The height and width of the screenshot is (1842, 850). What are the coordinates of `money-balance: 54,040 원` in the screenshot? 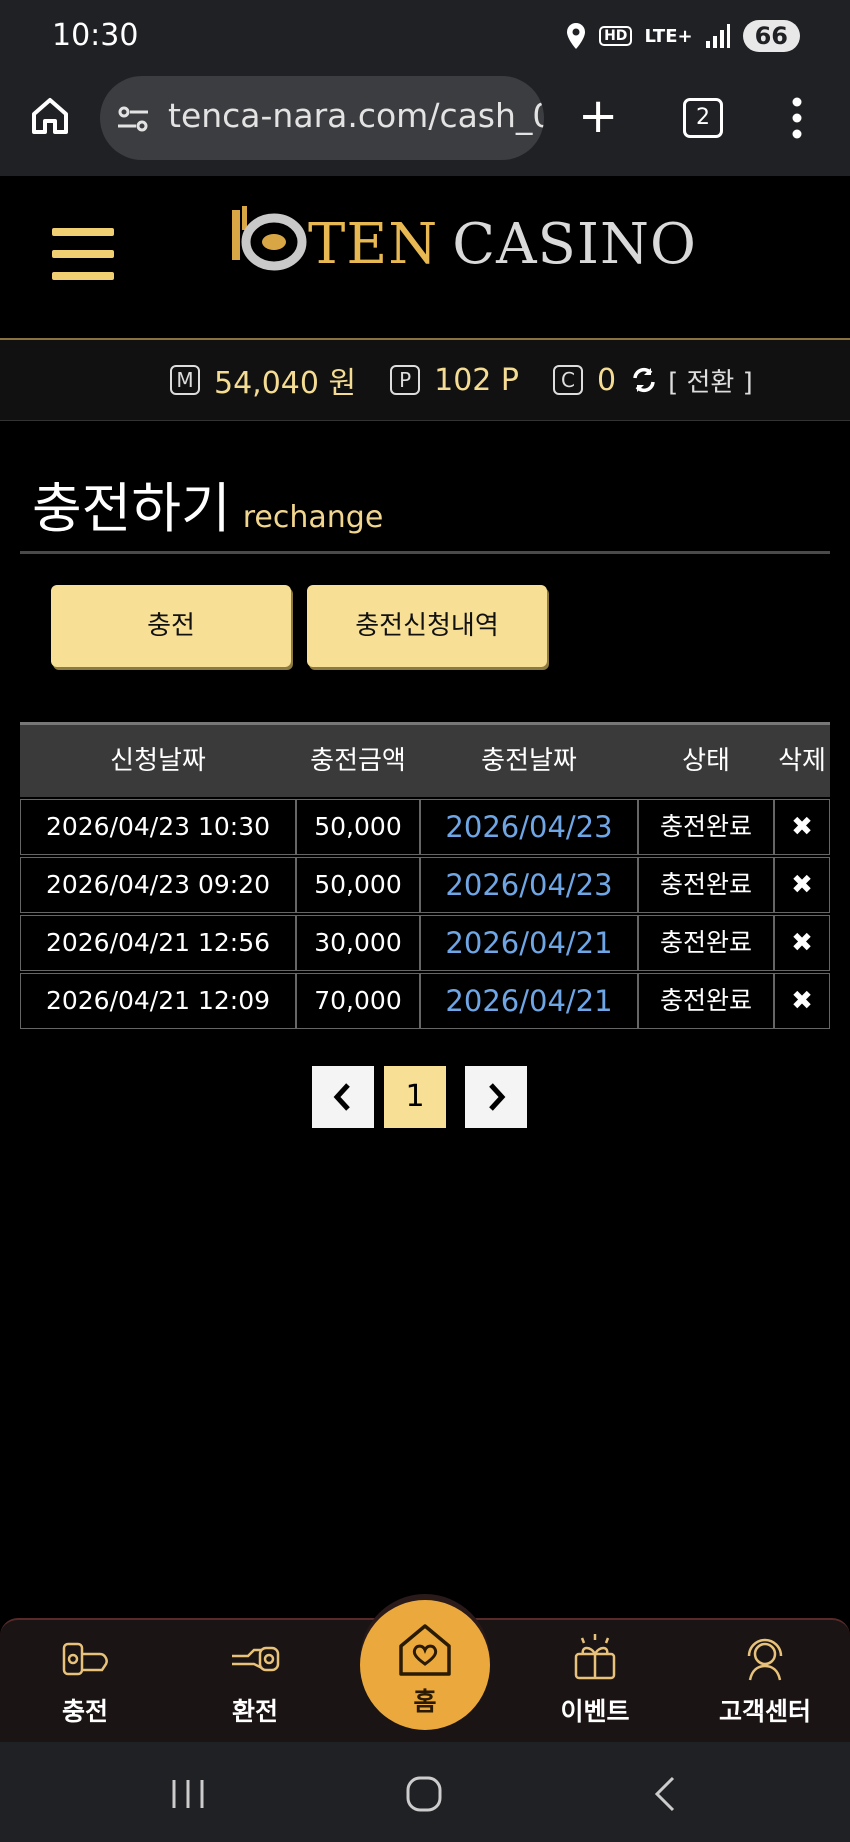 It's located at (285, 383).